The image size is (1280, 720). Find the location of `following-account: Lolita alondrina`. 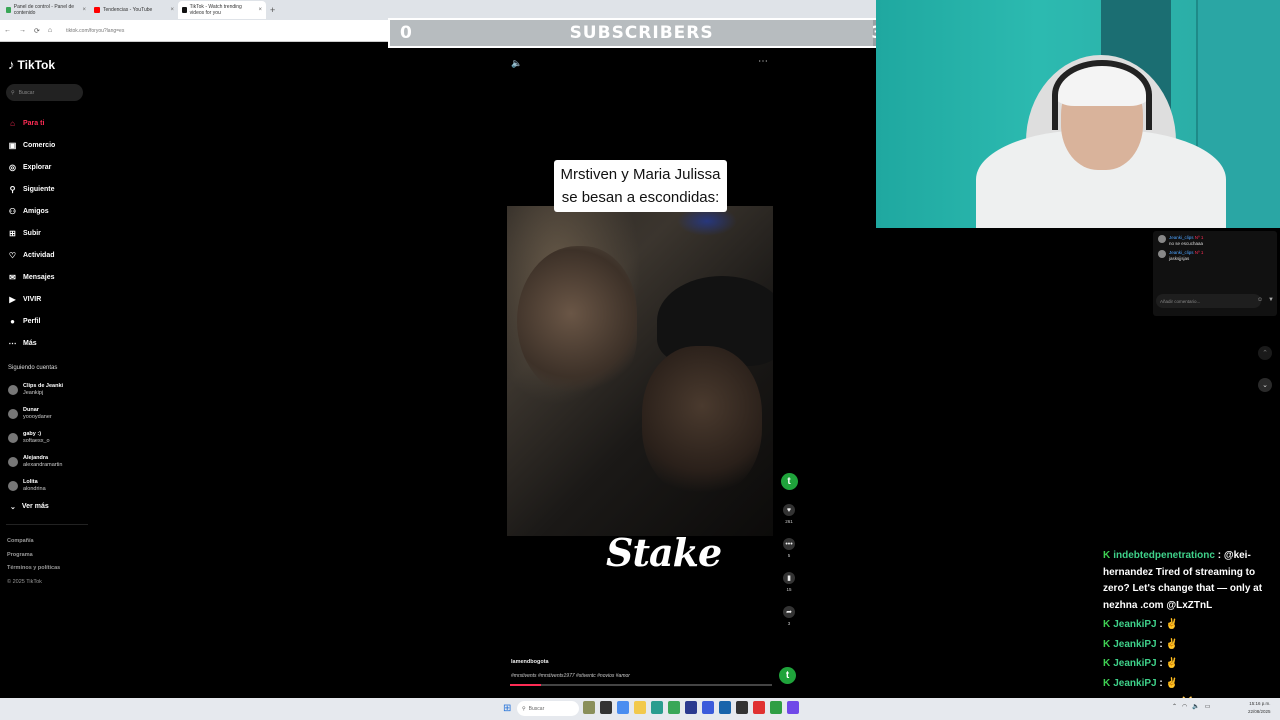

following-account: Lolita alondrina is located at coordinates (48, 486).